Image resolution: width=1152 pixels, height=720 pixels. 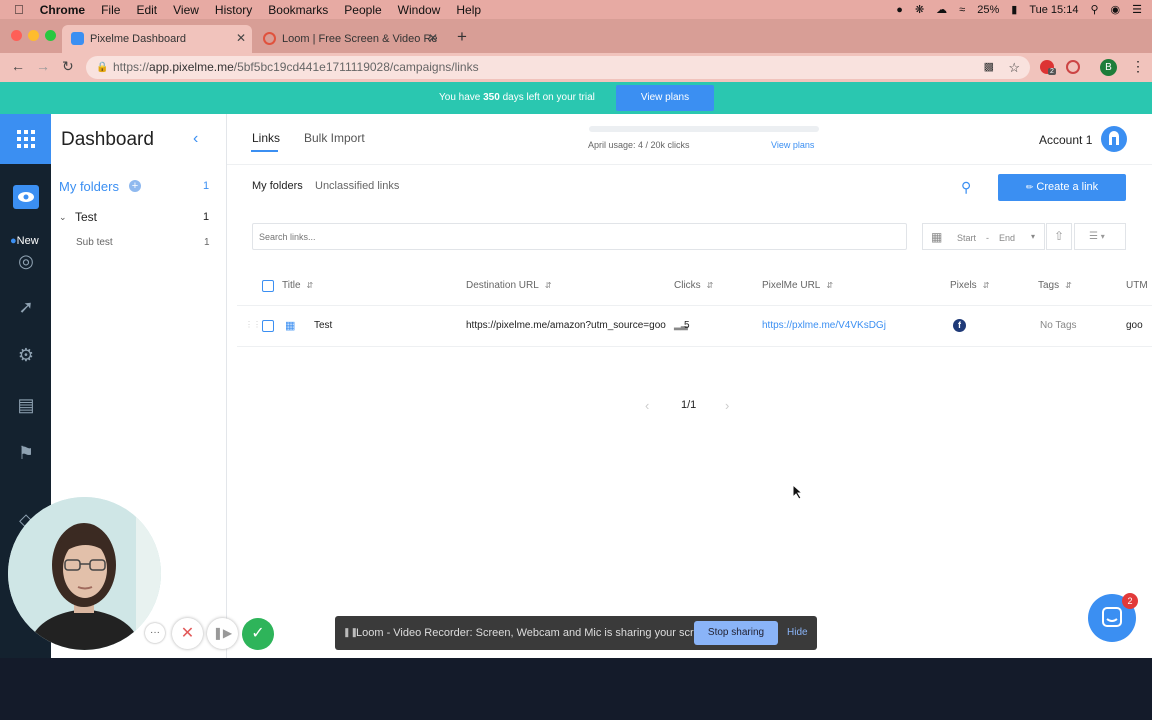 I want to click on cloud-icon: ☁, so click(x=941, y=9).